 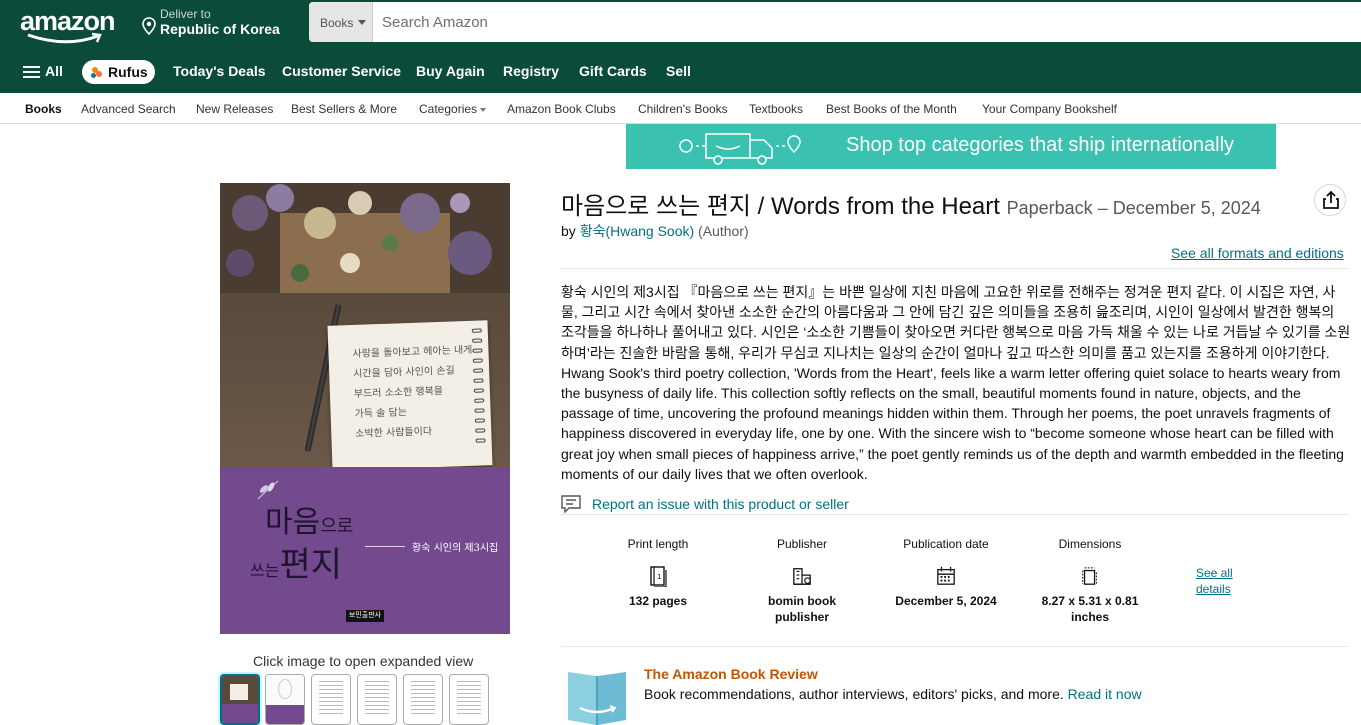 I want to click on cover-title-panel: 마음으로 쓰는편지 황숙 시인의 제3시집 보민출판사, so click(x=365, y=550).